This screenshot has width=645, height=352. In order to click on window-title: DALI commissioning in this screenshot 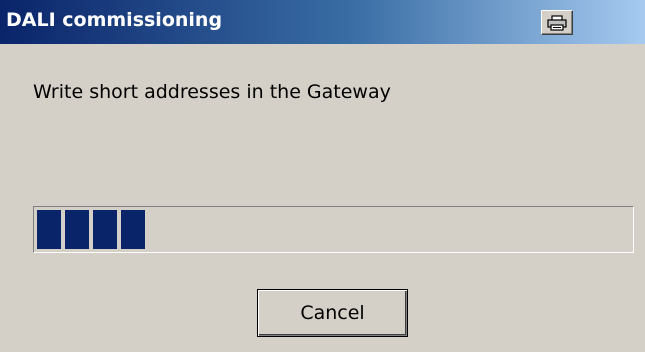, I will do `click(114, 20)`.